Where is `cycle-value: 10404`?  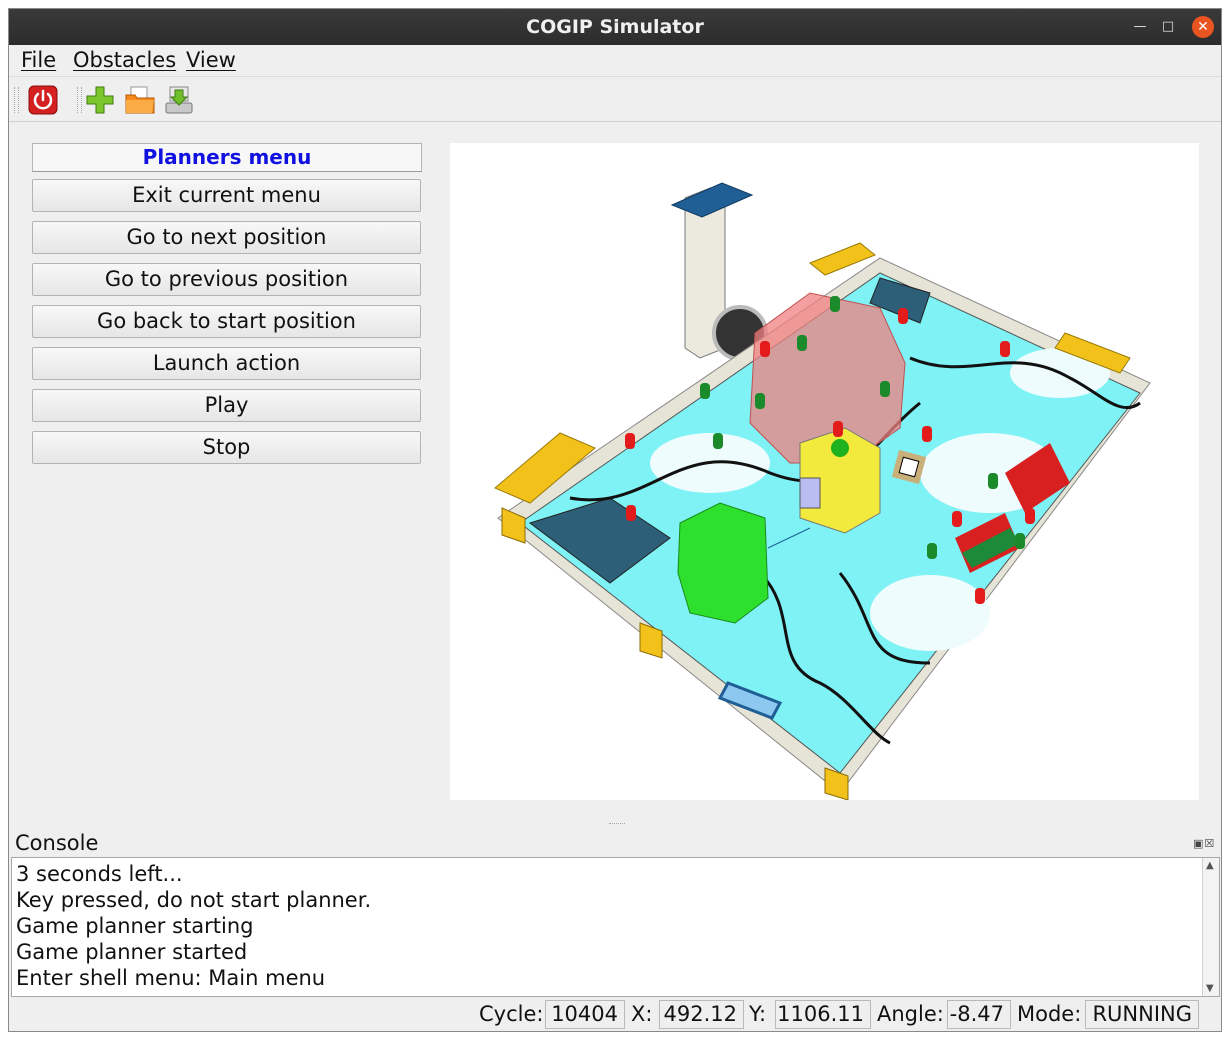
cycle-value: 10404 is located at coordinates (585, 1014).